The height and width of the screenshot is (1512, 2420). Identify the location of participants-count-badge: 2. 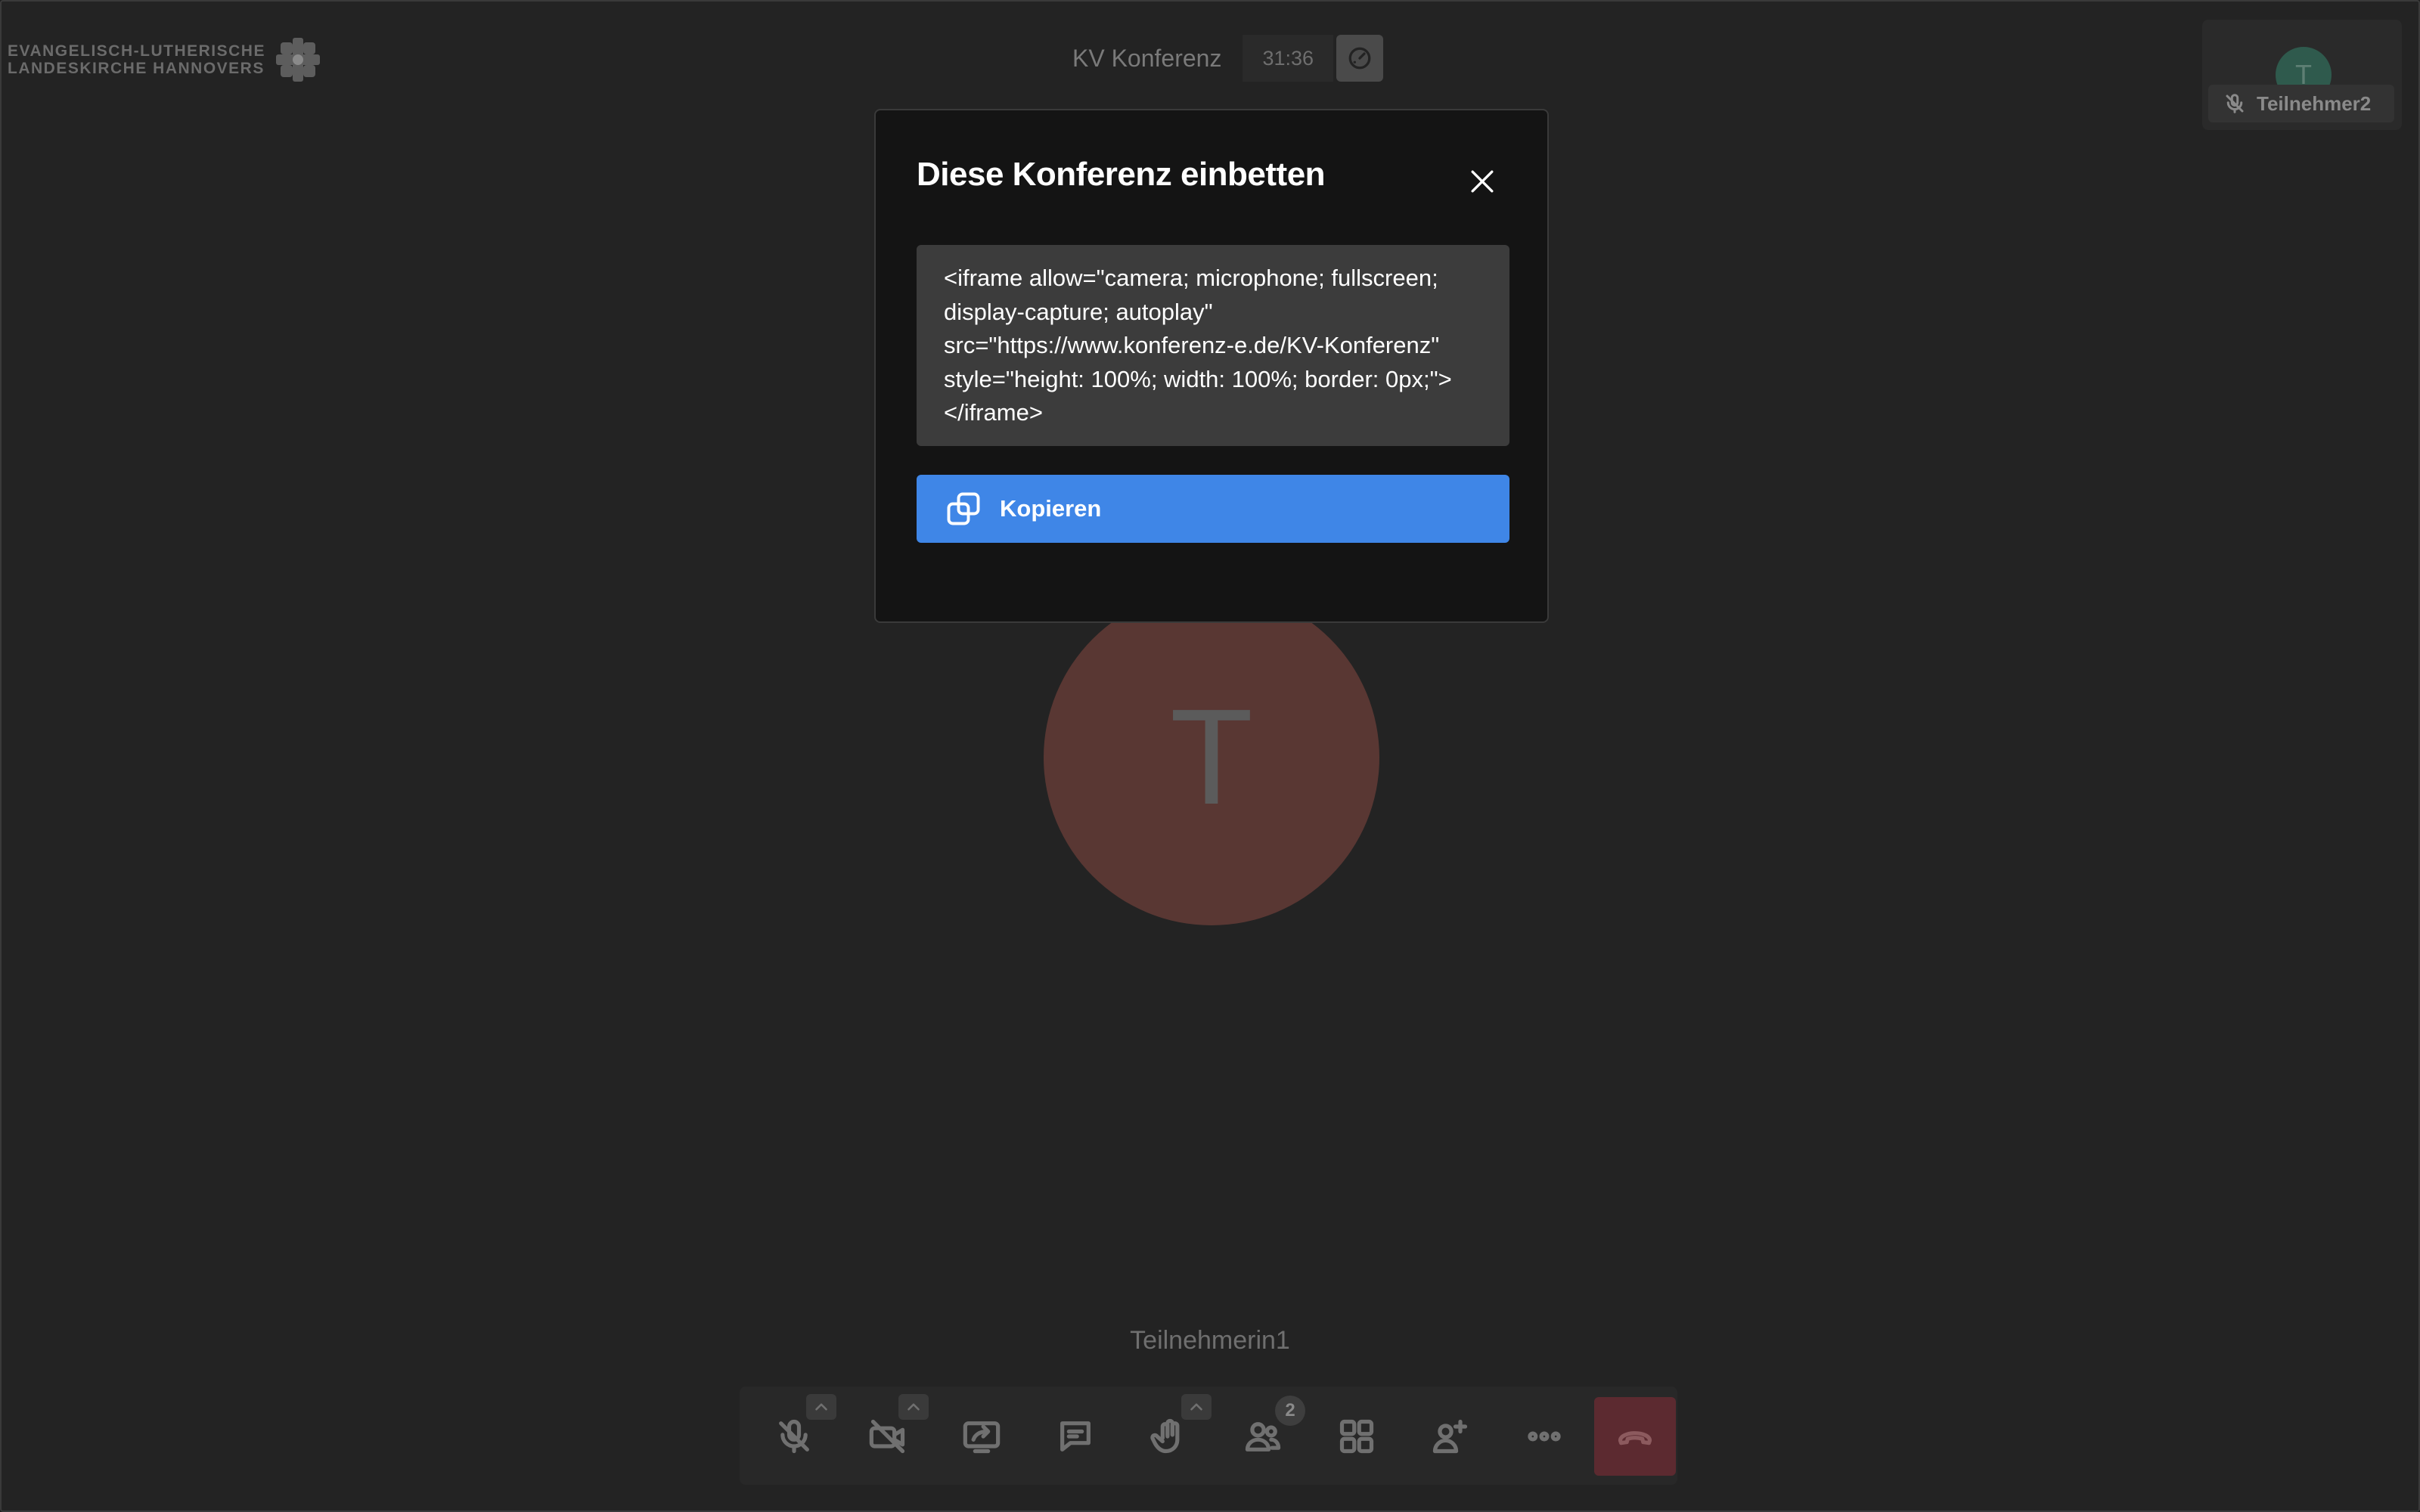
(1290, 1411).